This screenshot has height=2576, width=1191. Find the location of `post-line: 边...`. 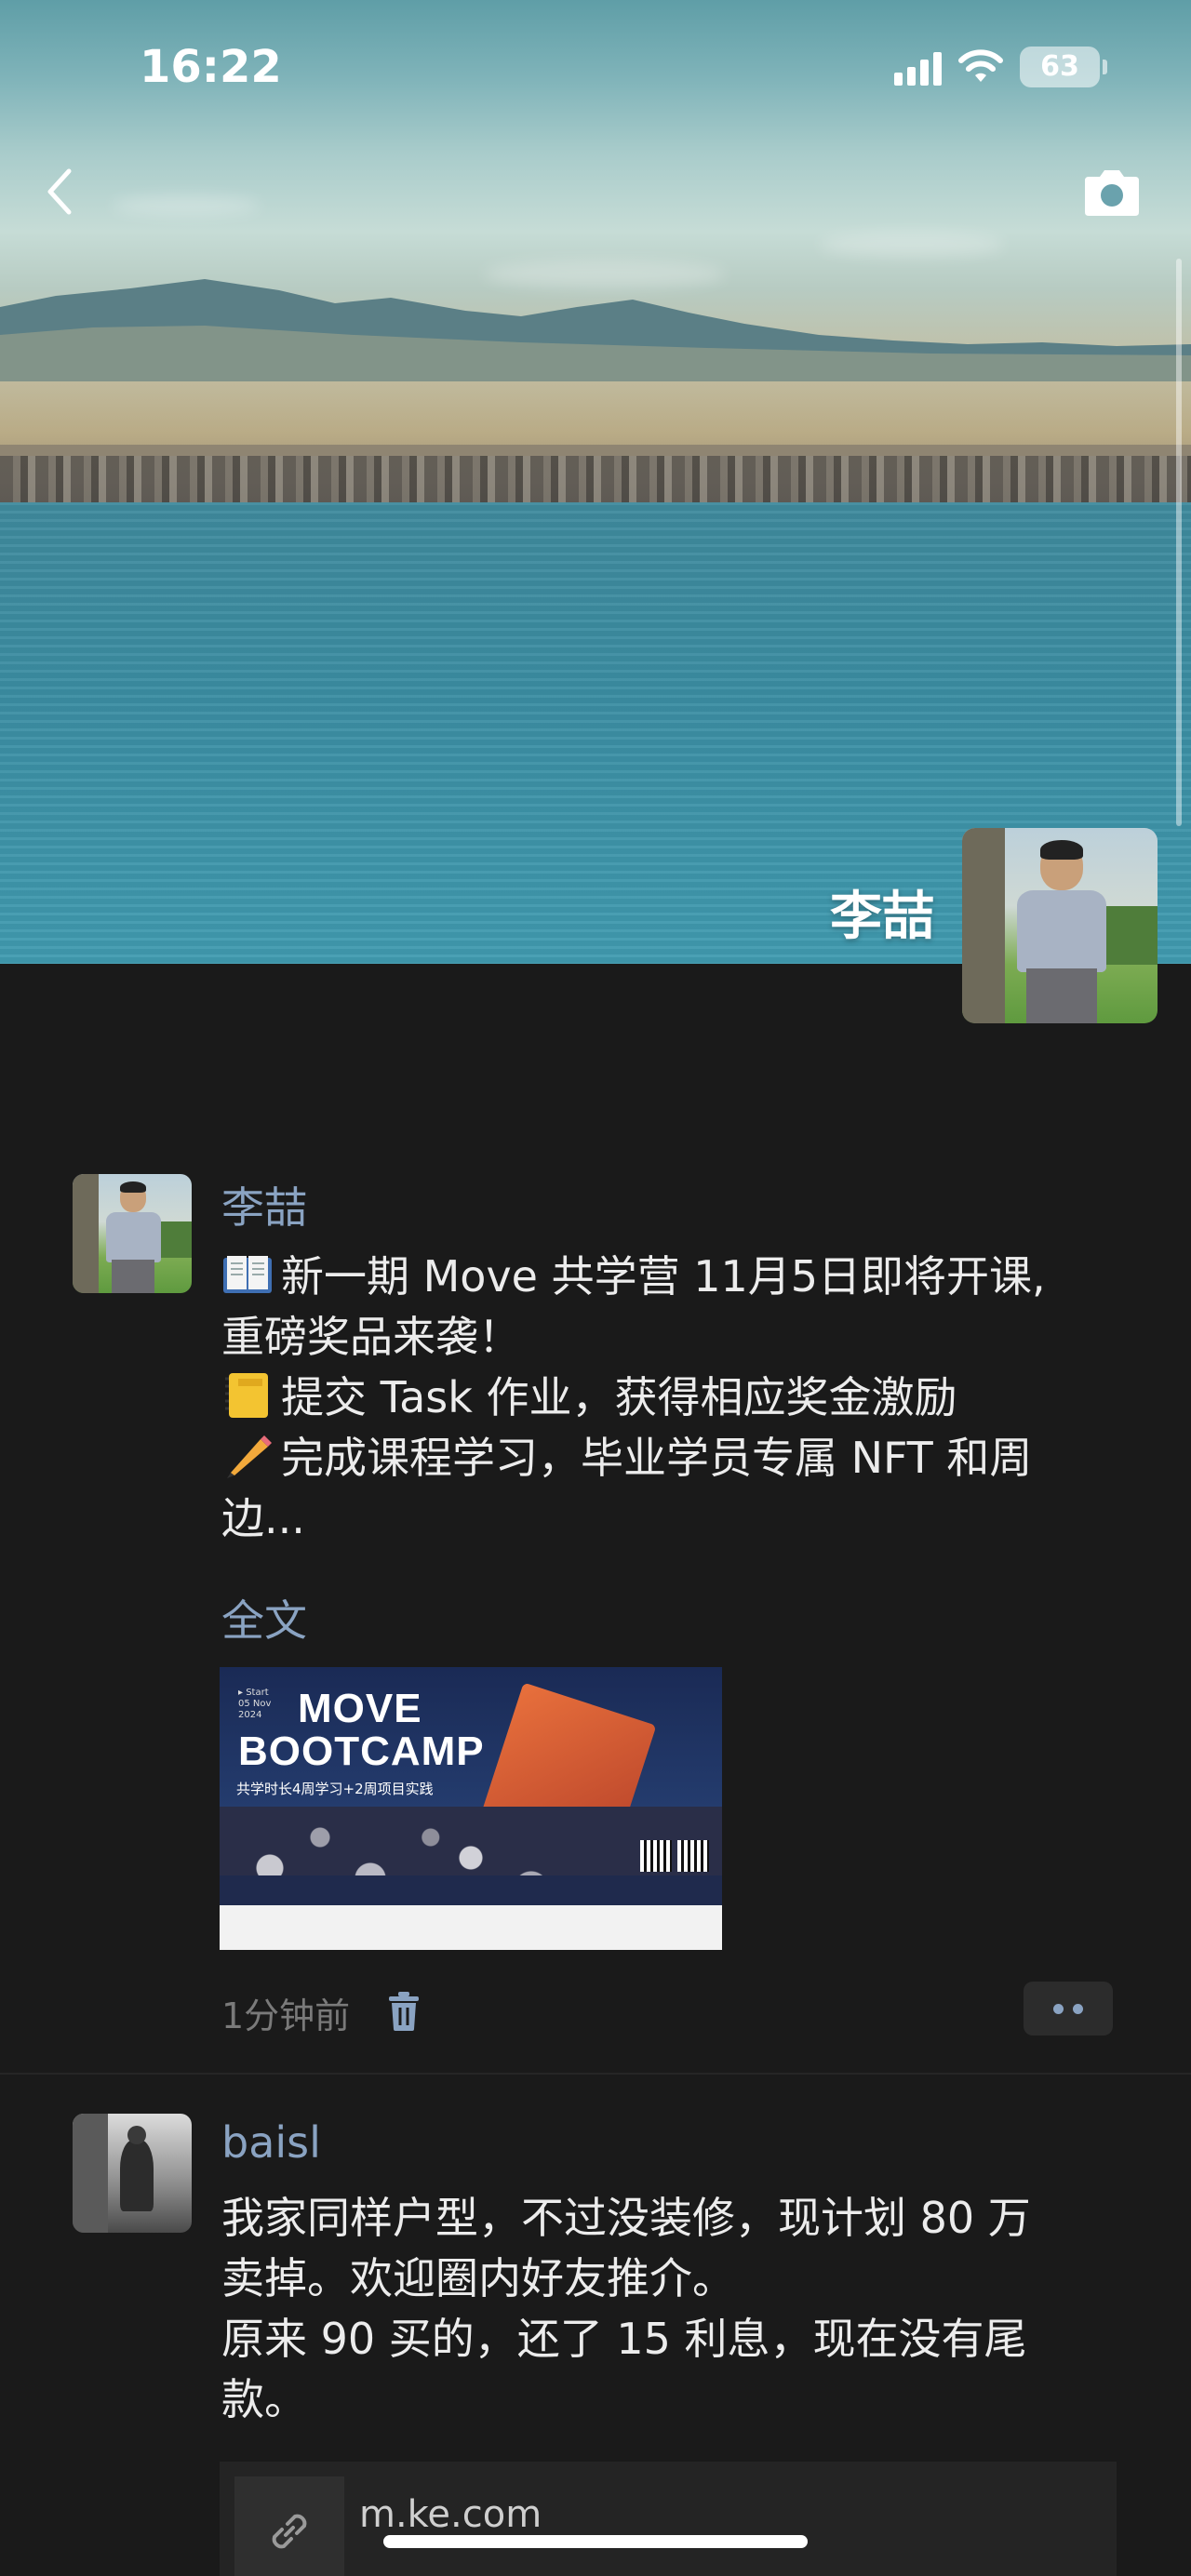

post-line: 边... is located at coordinates (263, 1518).